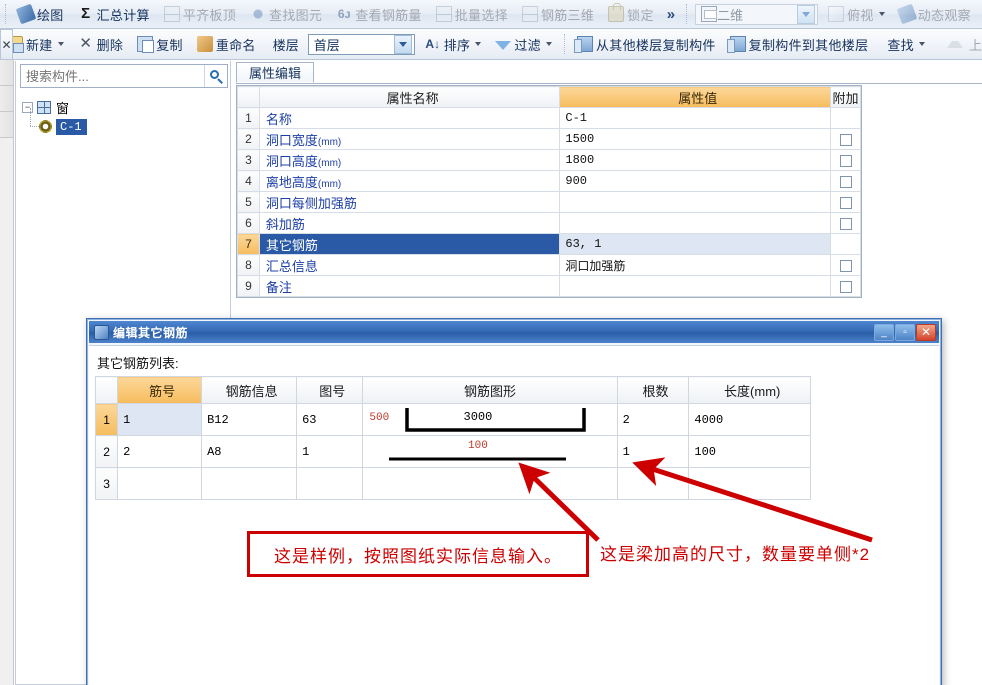 The height and width of the screenshot is (685, 982). Describe the element at coordinates (160, 44) in the screenshot. I see `toolbar-button-copy: 复制` at that location.